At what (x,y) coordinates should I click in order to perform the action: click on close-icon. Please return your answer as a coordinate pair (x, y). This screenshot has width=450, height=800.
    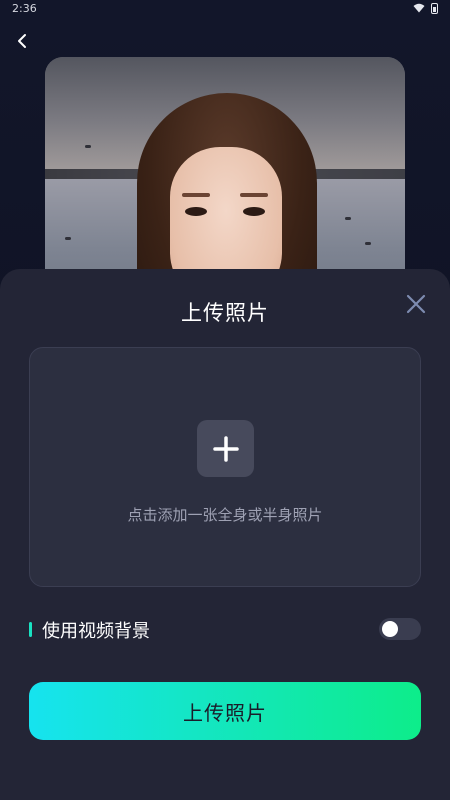
    Looking at the image, I should click on (416, 304).